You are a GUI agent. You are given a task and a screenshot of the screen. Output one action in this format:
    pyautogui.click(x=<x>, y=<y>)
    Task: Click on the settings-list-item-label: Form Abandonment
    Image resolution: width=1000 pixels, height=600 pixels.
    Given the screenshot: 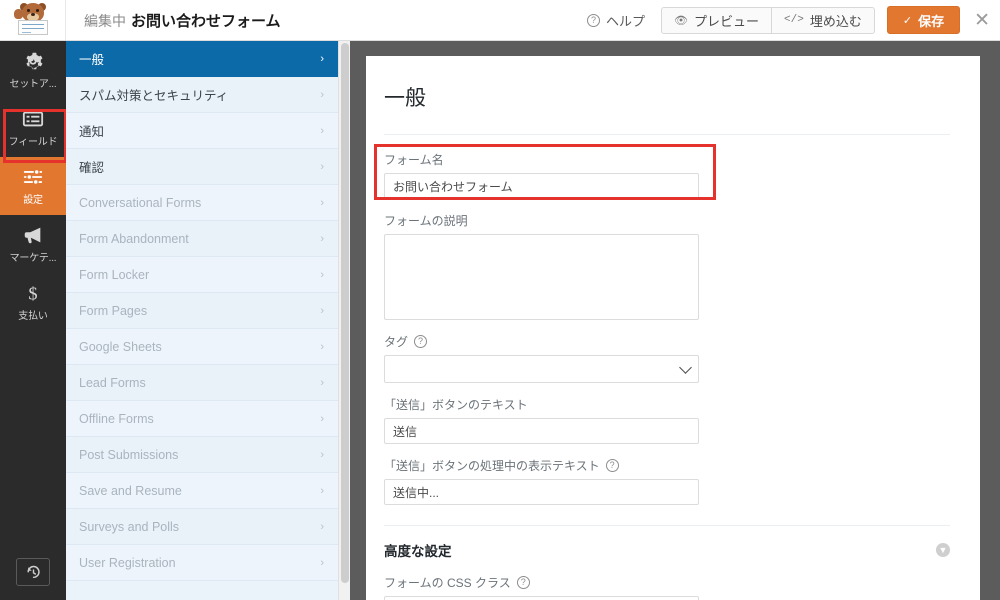 What is the action you would take?
    pyautogui.click(x=134, y=238)
    